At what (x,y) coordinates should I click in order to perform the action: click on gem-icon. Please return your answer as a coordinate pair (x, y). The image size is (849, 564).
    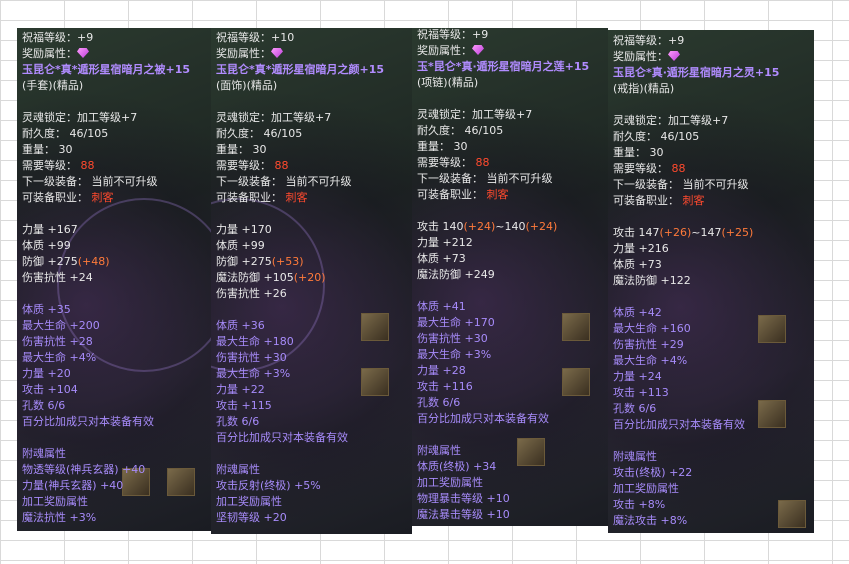
    Looking at the image, I should click on (83, 53).